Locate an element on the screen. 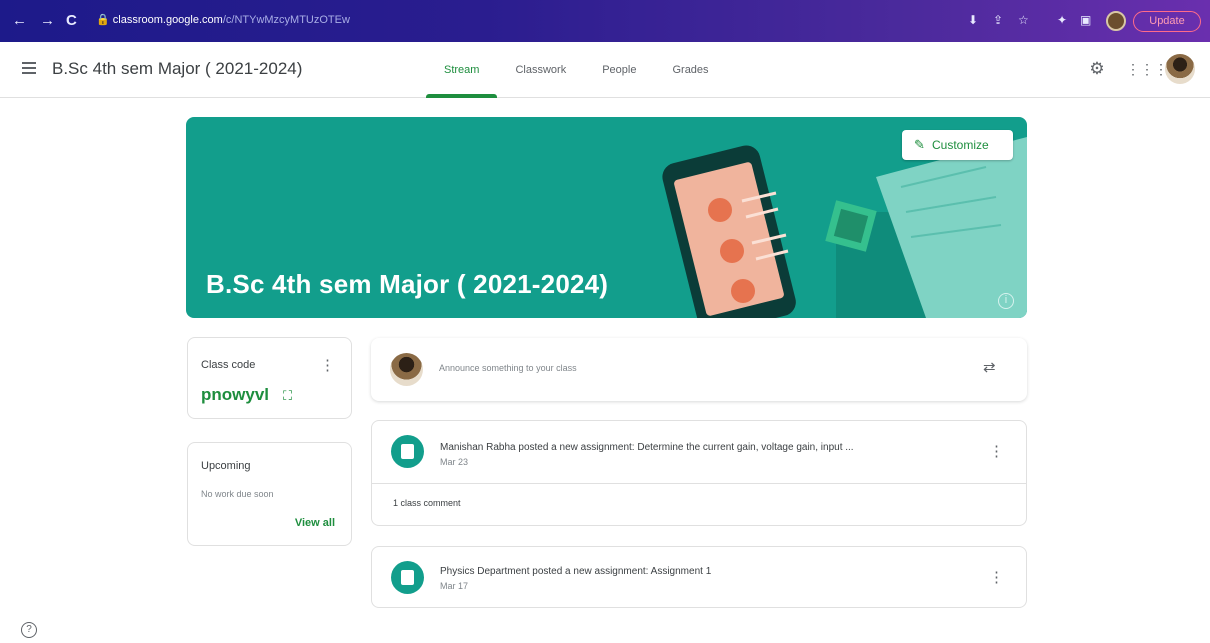 The height and width of the screenshot is (643, 1210). pencil-icon: ✎ is located at coordinates (919, 144).